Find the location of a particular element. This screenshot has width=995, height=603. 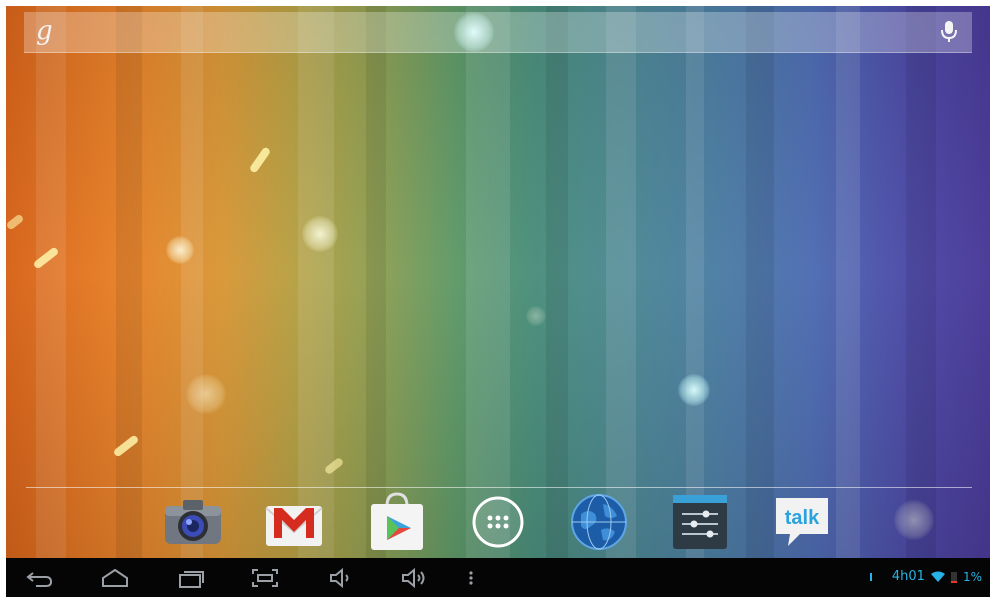

navigation-bar: 4h01 1% is located at coordinates (498, 577).